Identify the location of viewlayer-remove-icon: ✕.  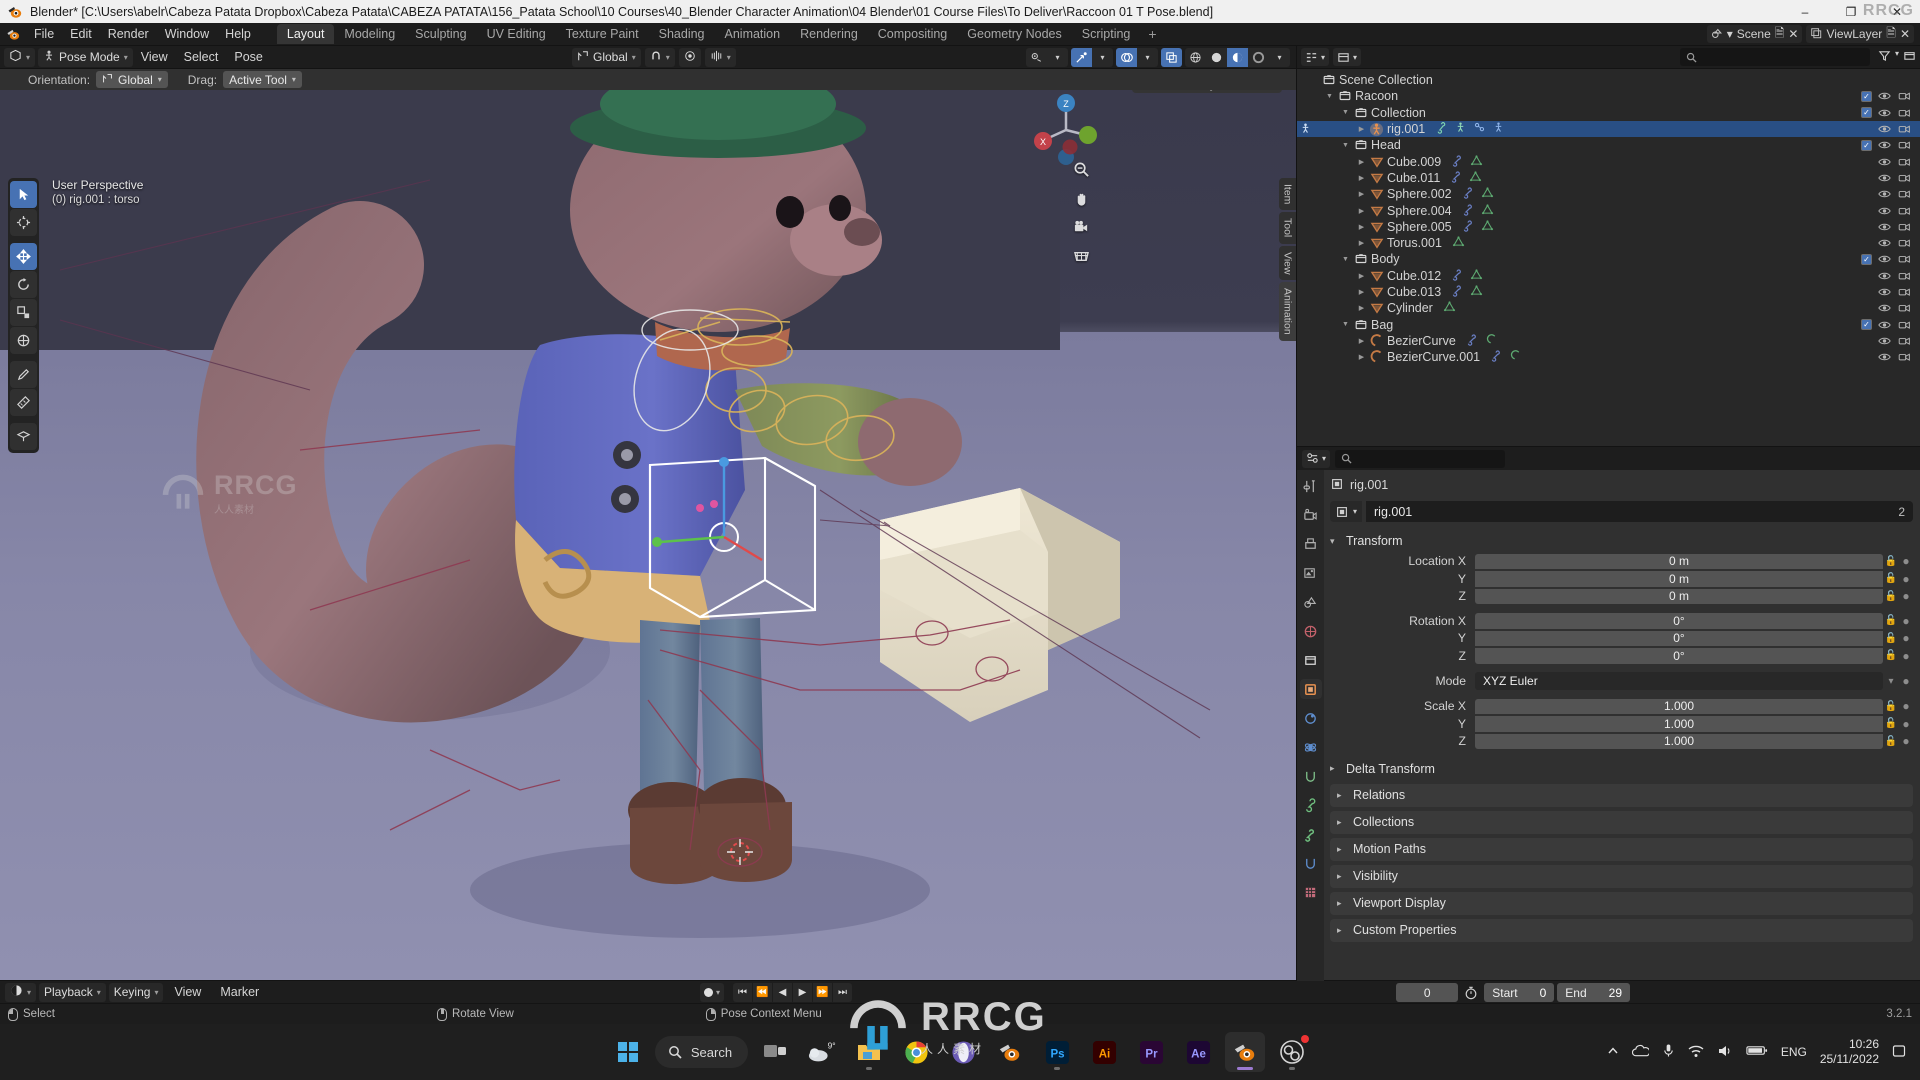
(1905, 34).